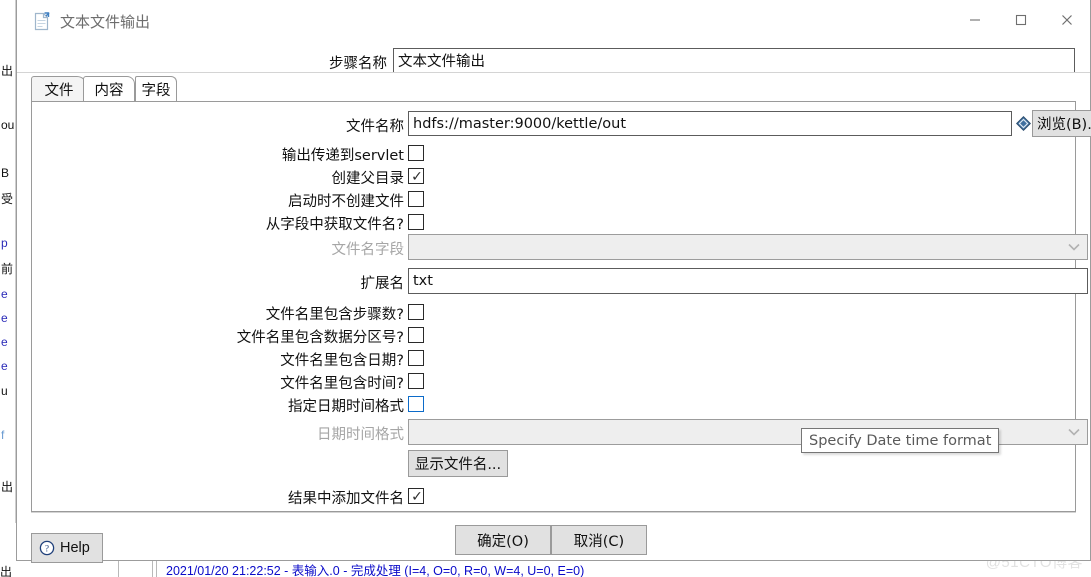  I want to click on filename-input, so click(710, 123).